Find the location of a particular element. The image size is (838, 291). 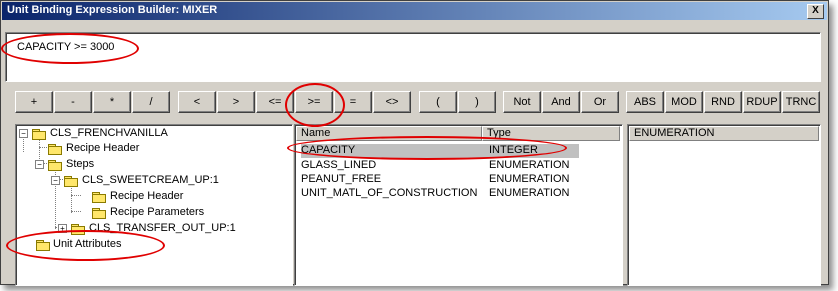

divide-button: / is located at coordinates (151, 102).